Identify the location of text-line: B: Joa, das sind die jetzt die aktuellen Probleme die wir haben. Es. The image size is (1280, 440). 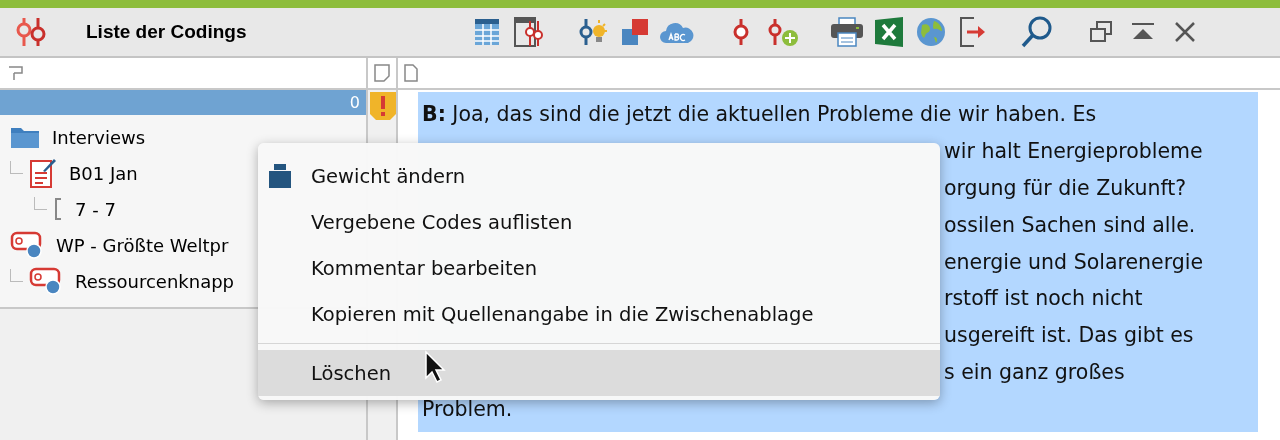
(759, 114).